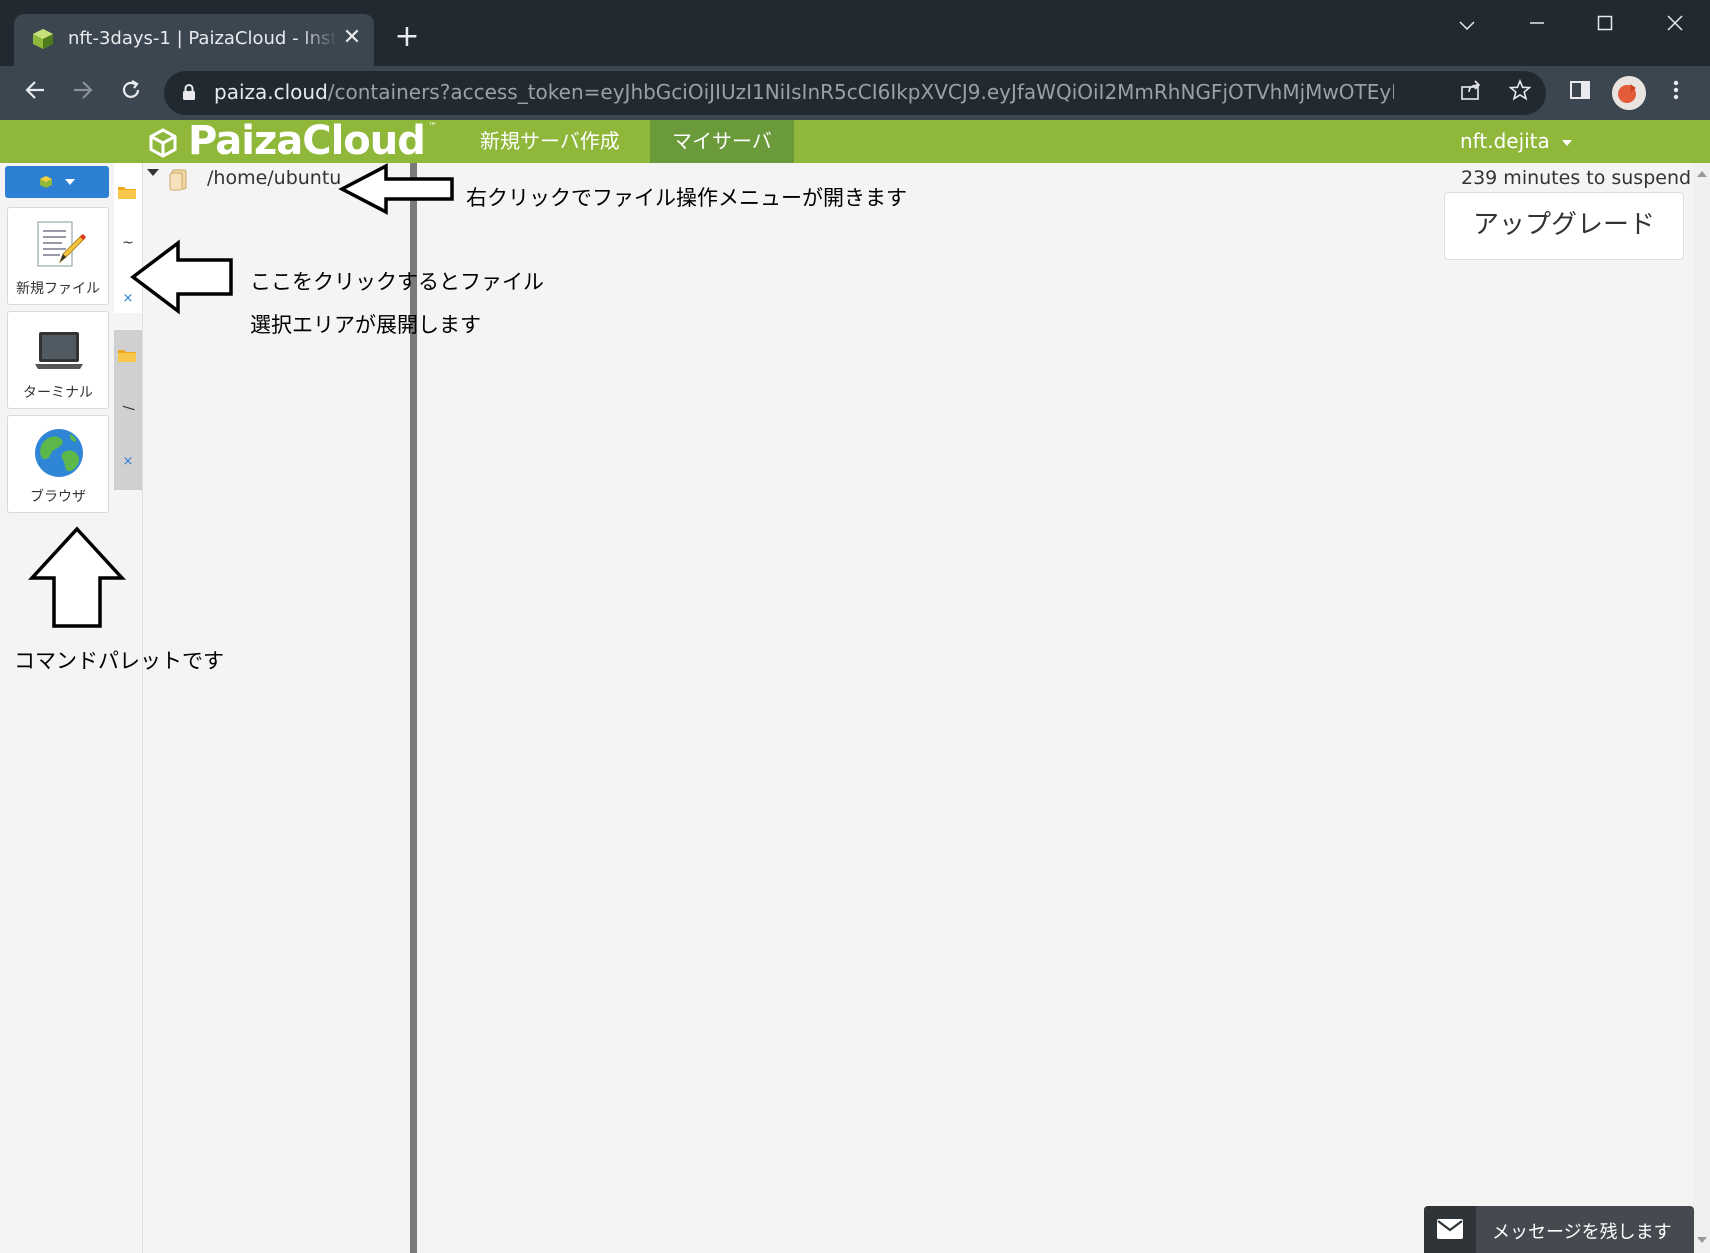 The width and height of the screenshot is (1710, 1253). Describe the element at coordinates (163, 143) in the screenshot. I see `paizacloud-logo-icon` at that location.